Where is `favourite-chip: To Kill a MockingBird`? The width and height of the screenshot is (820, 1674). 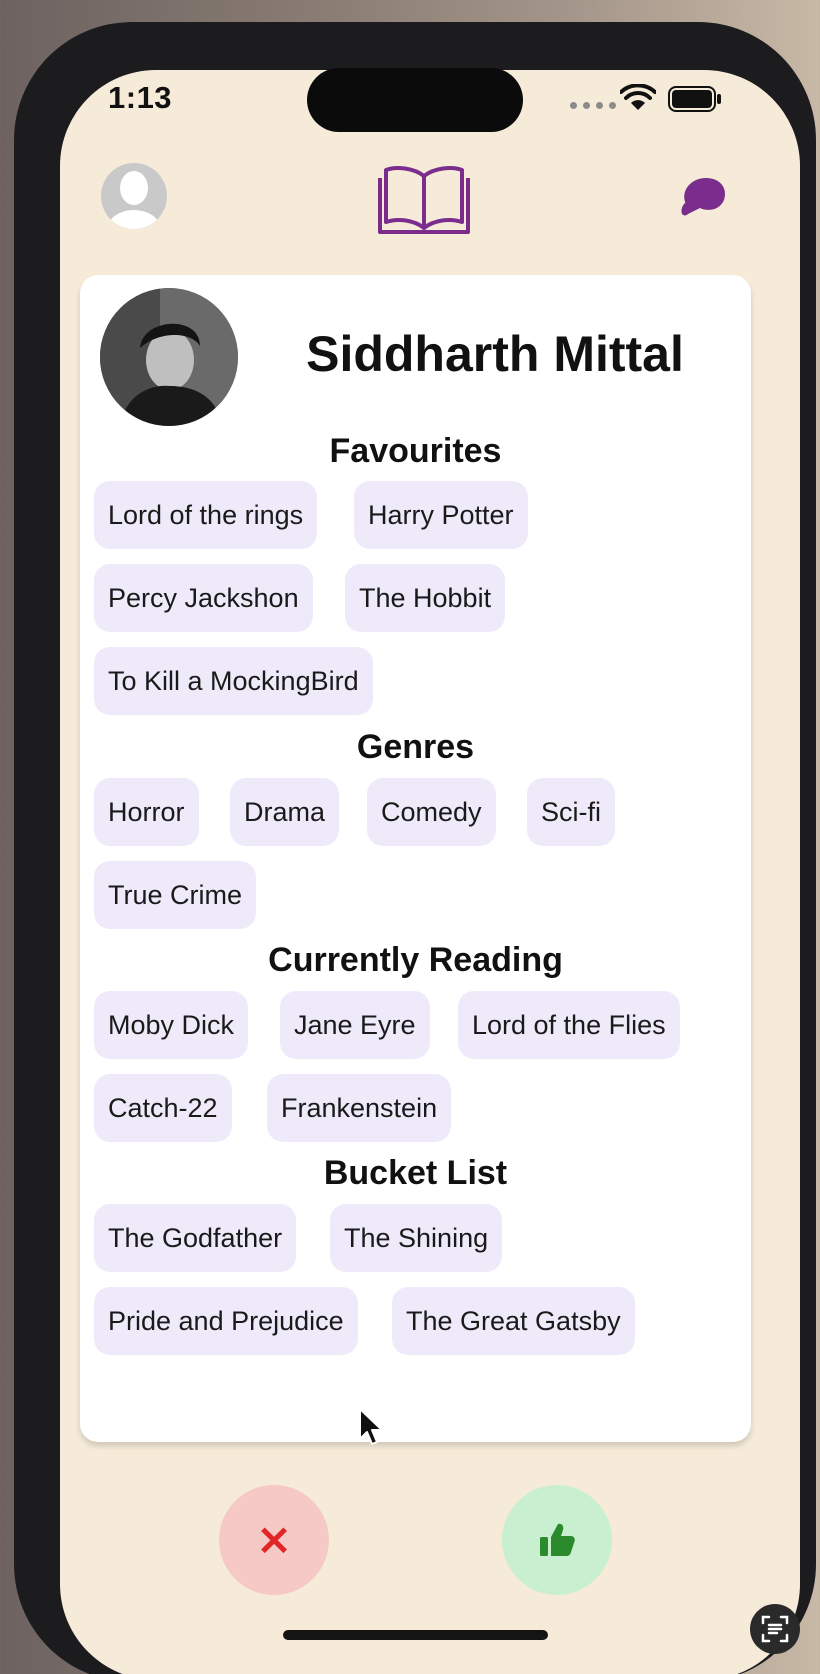 favourite-chip: To Kill a MockingBird is located at coordinates (233, 681).